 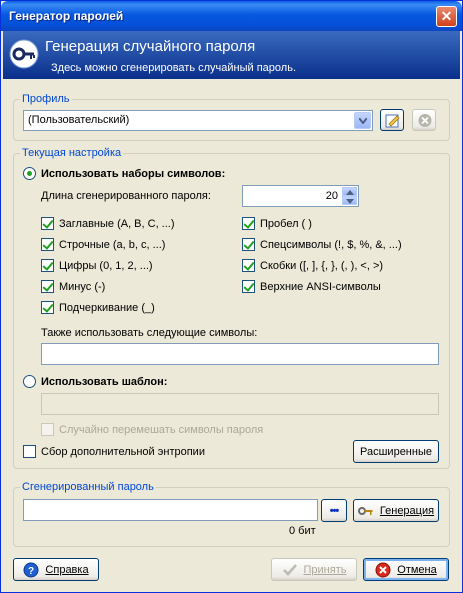 I want to click on use-pattern-label: Использовать шаблон:, so click(x=104, y=381).